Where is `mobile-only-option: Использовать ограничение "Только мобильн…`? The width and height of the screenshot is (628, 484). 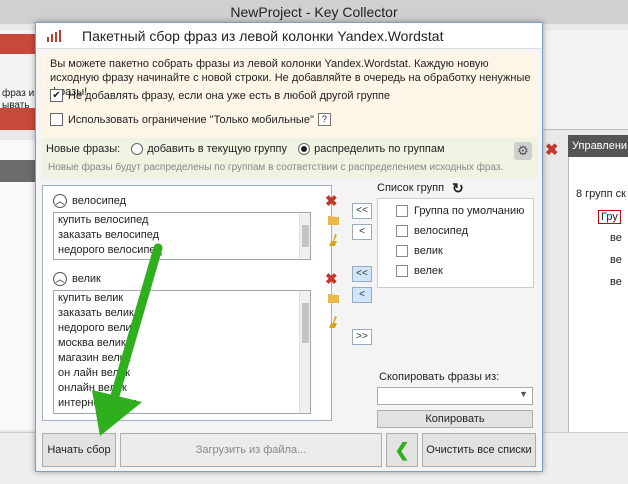 mobile-only-option: Использовать ограничение "Только мобильн… is located at coordinates (190, 119).